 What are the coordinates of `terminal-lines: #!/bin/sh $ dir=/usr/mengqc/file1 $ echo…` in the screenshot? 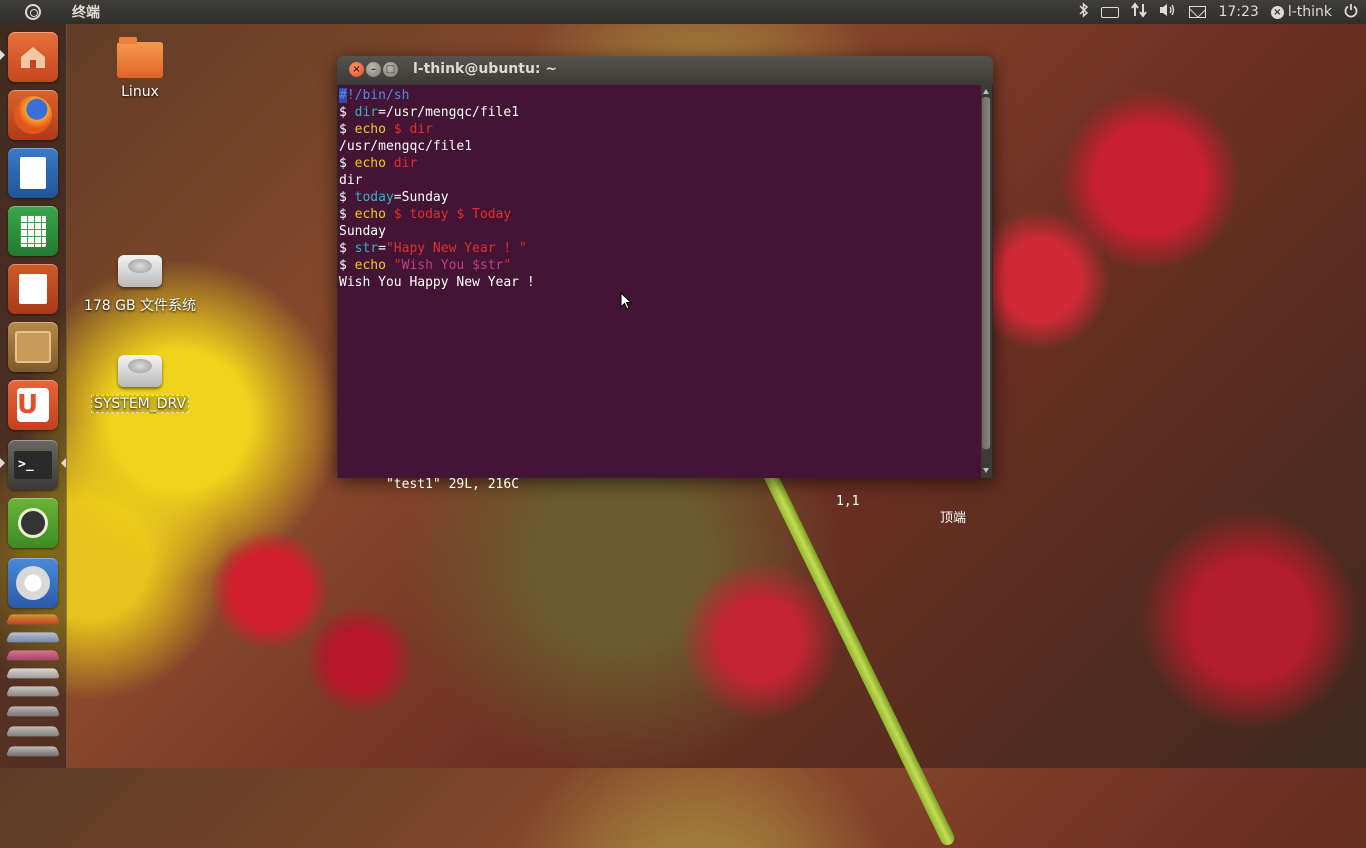 It's located at (437, 189).